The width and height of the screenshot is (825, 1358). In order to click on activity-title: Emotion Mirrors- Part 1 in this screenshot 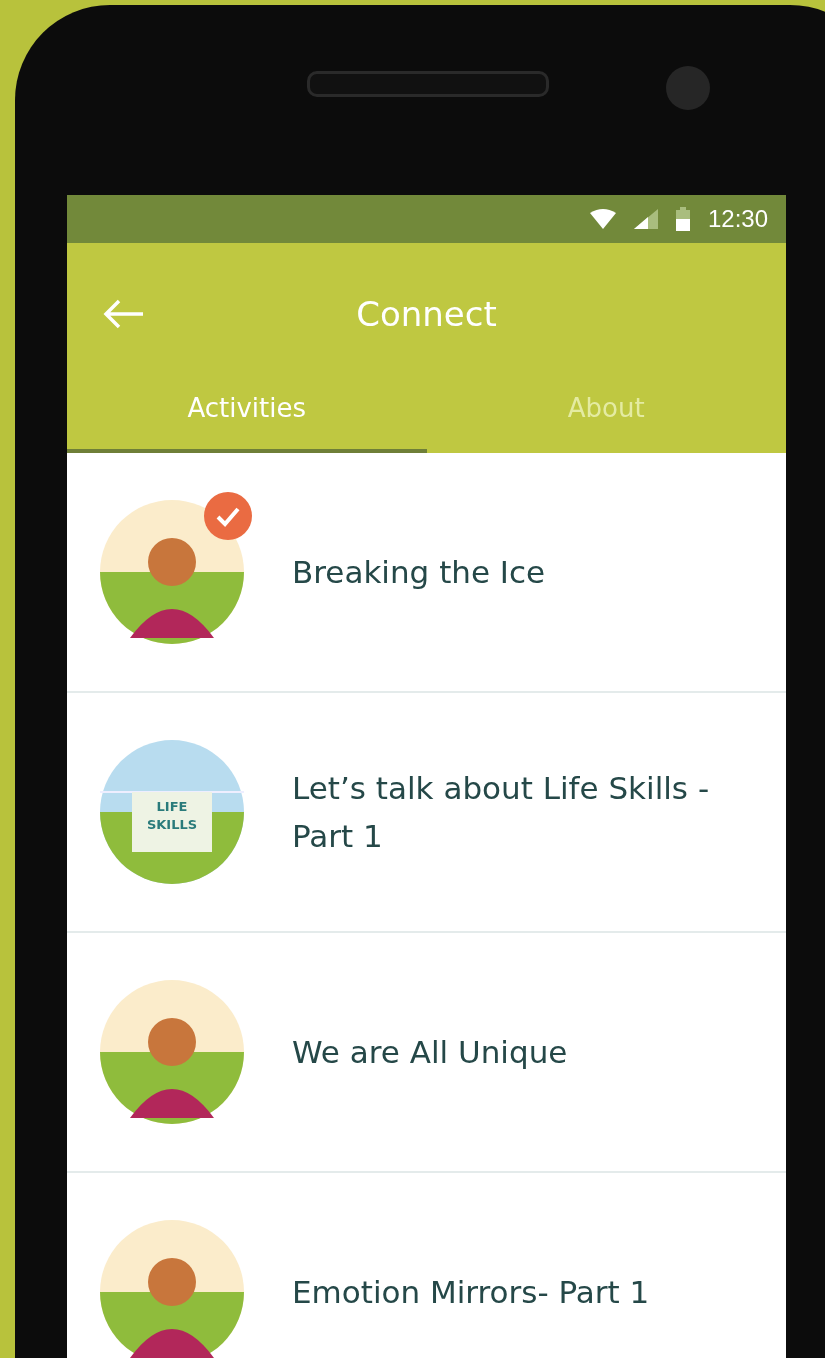, I will do `click(471, 1292)`.